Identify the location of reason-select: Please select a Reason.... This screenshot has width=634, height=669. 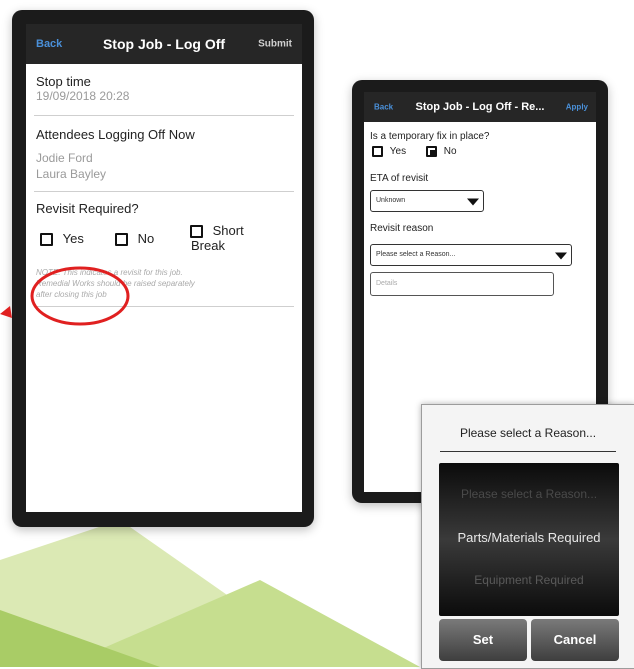
(471, 255).